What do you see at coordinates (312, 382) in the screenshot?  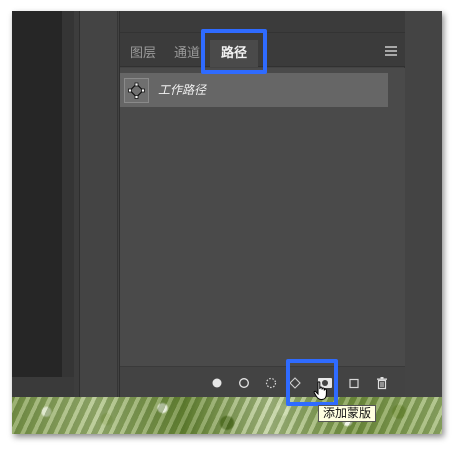 I see `highlight-box-add-mask` at bounding box center [312, 382].